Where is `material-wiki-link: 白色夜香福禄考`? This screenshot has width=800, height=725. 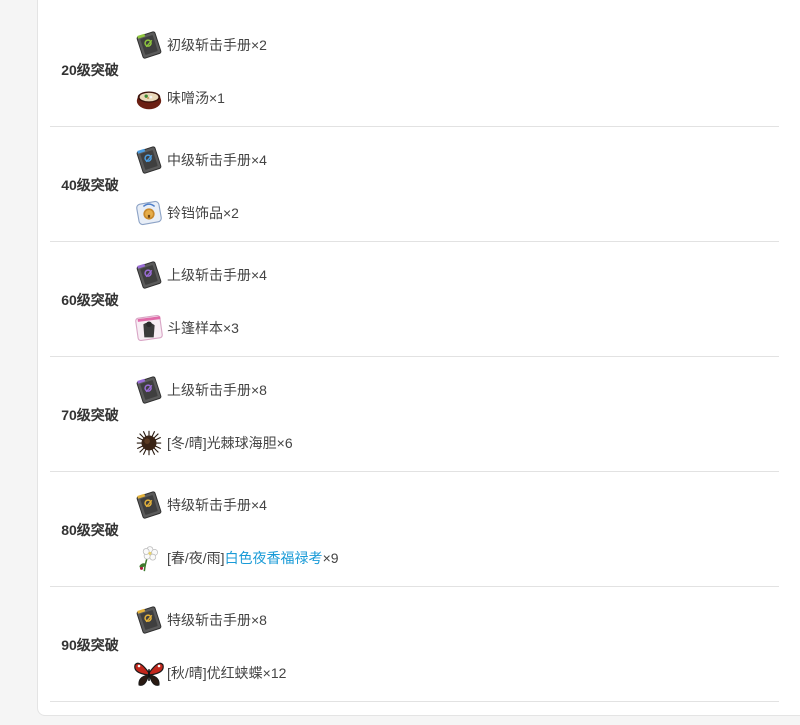
material-wiki-link: 白色夜香福禄考 is located at coordinates (274, 558).